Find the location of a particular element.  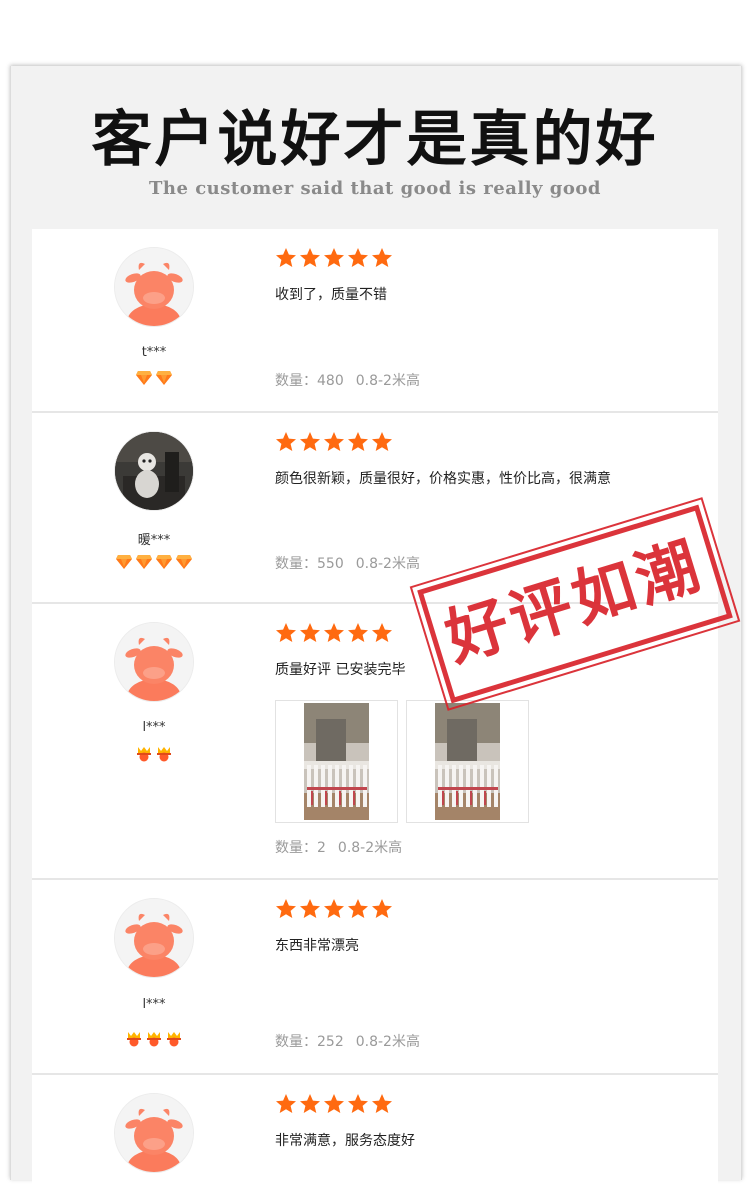

review-text: 颜色很新颖，质量很好，价格实惠，性价比高，很满意 is located at coordinates (443, 479).